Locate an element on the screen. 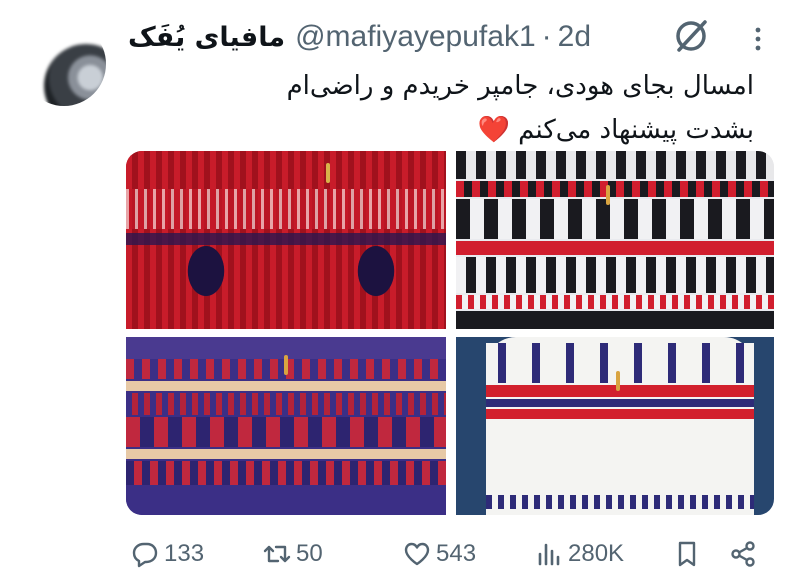  avatar-image is located at coordinates (75, 75).